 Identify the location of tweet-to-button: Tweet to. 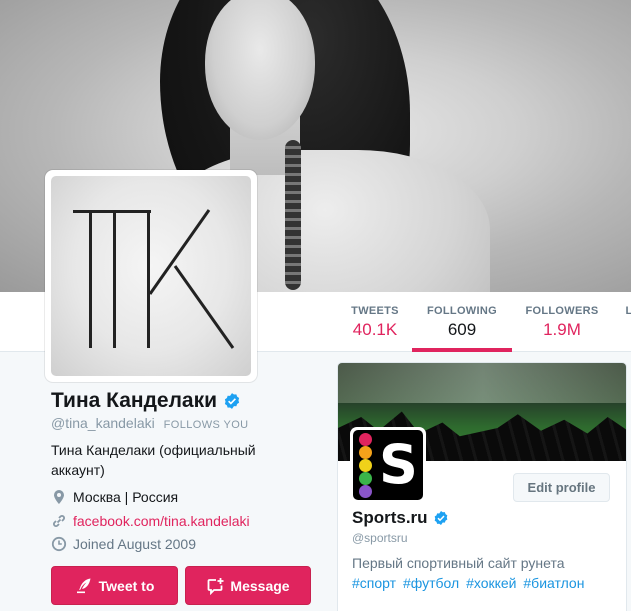
(114, 585).